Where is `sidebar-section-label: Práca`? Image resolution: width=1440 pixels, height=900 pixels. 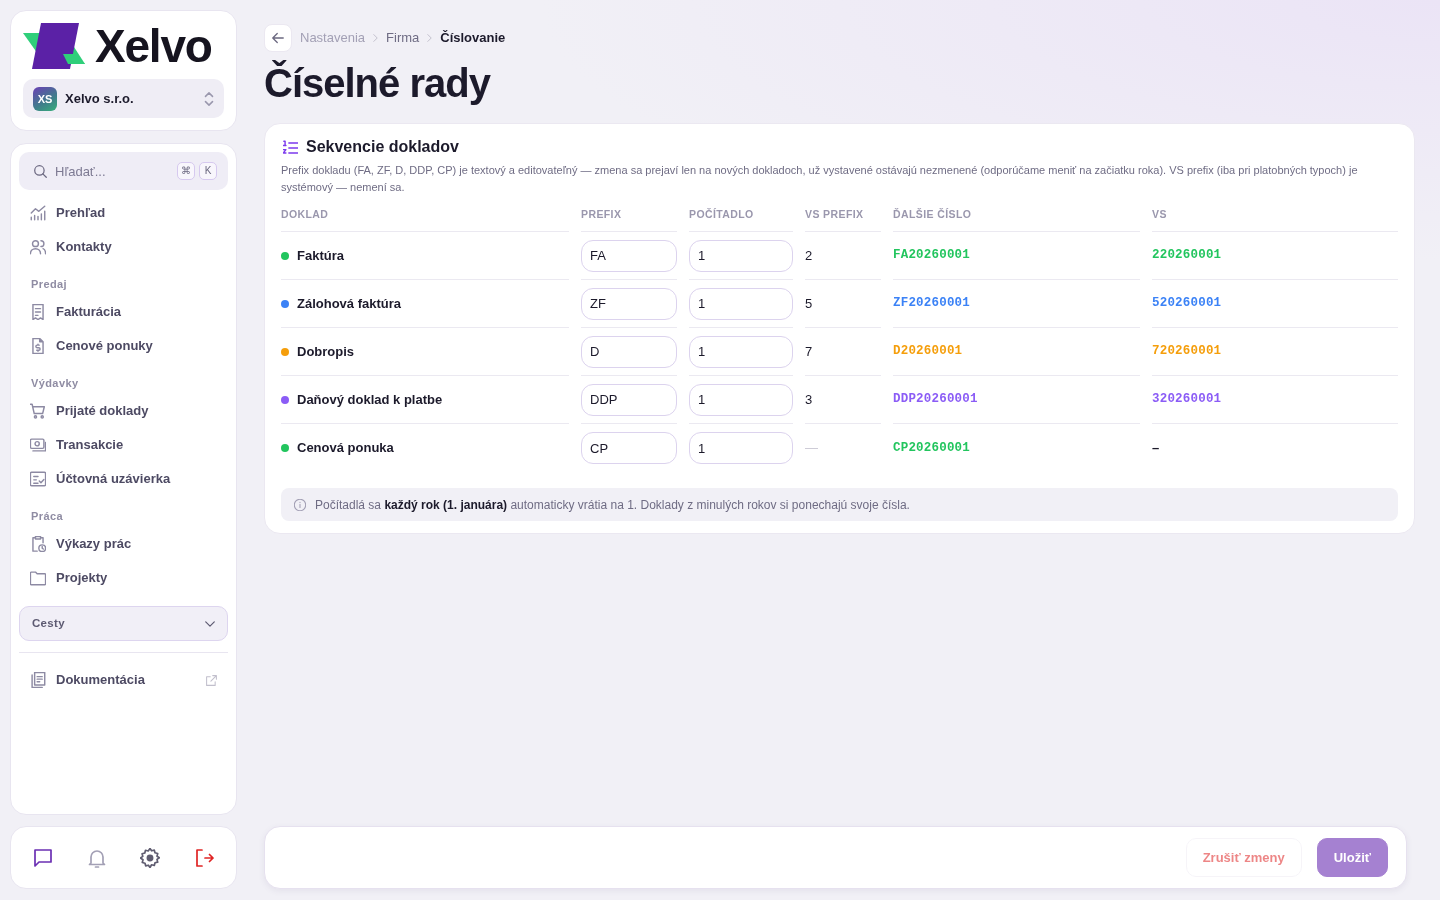 sidebar-section-label: Práca is located at coordinates (47, 516).